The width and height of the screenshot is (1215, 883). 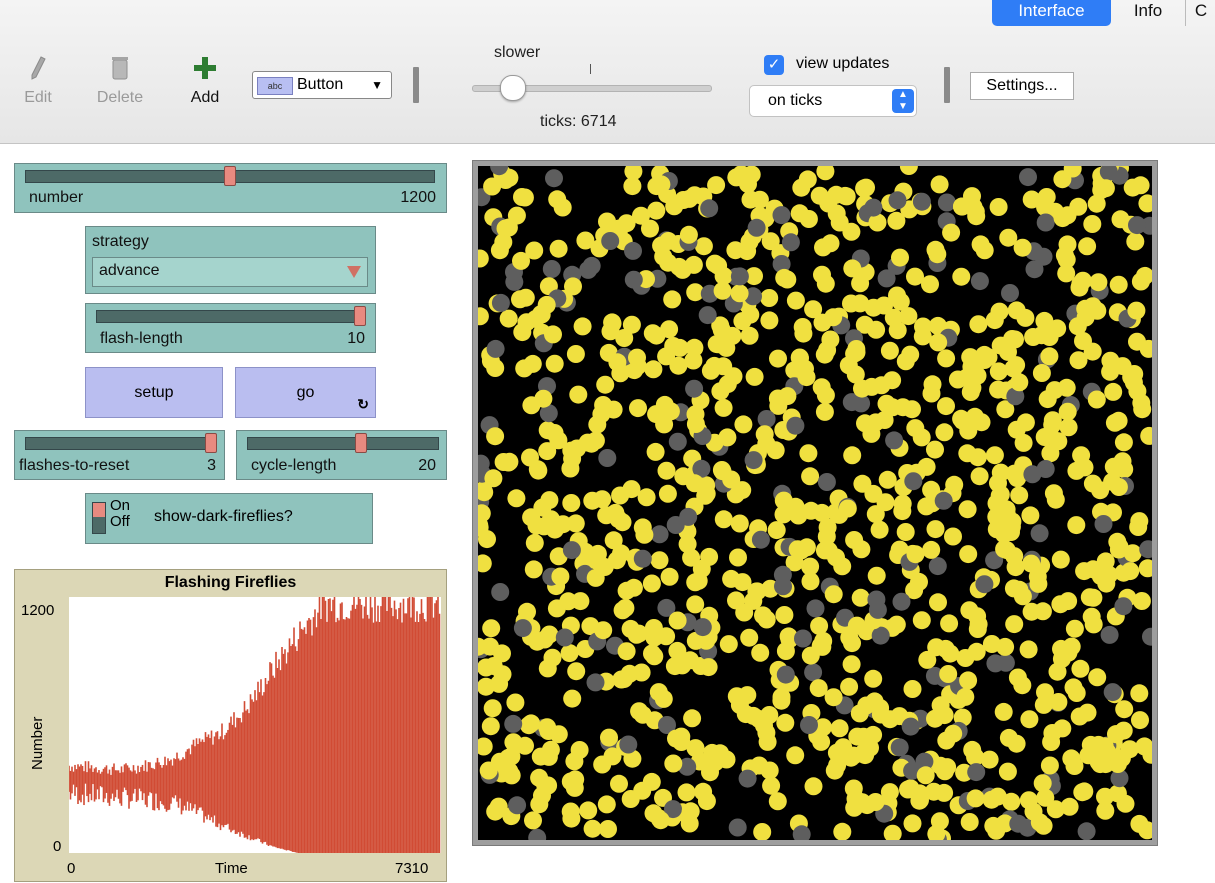 I want to click on x-min-tick: 0, so click(x=71, y=868).